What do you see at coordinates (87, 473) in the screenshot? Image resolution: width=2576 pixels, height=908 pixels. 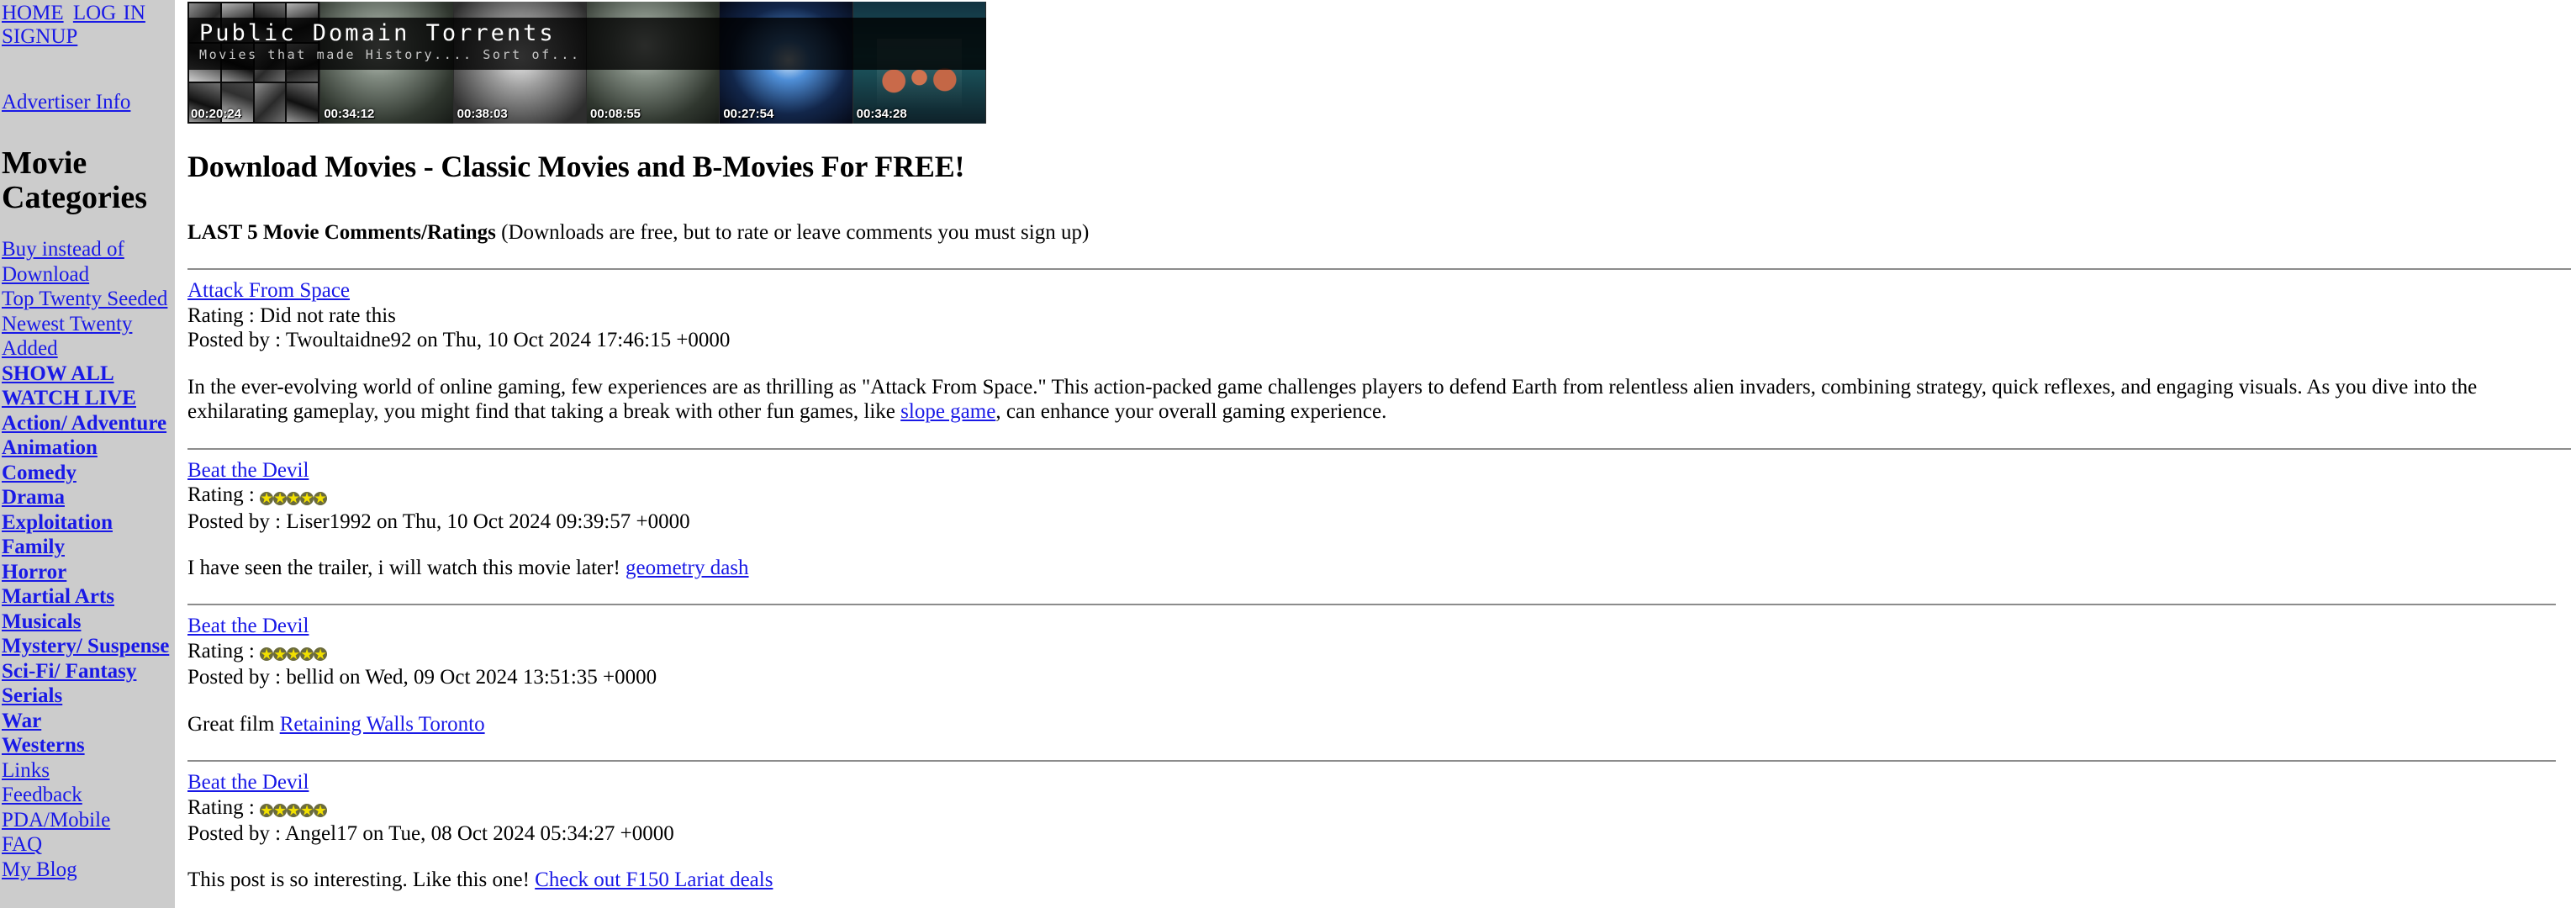 I see `sidebar-item-comedy: Comedy` at bounding box center [87, 473].